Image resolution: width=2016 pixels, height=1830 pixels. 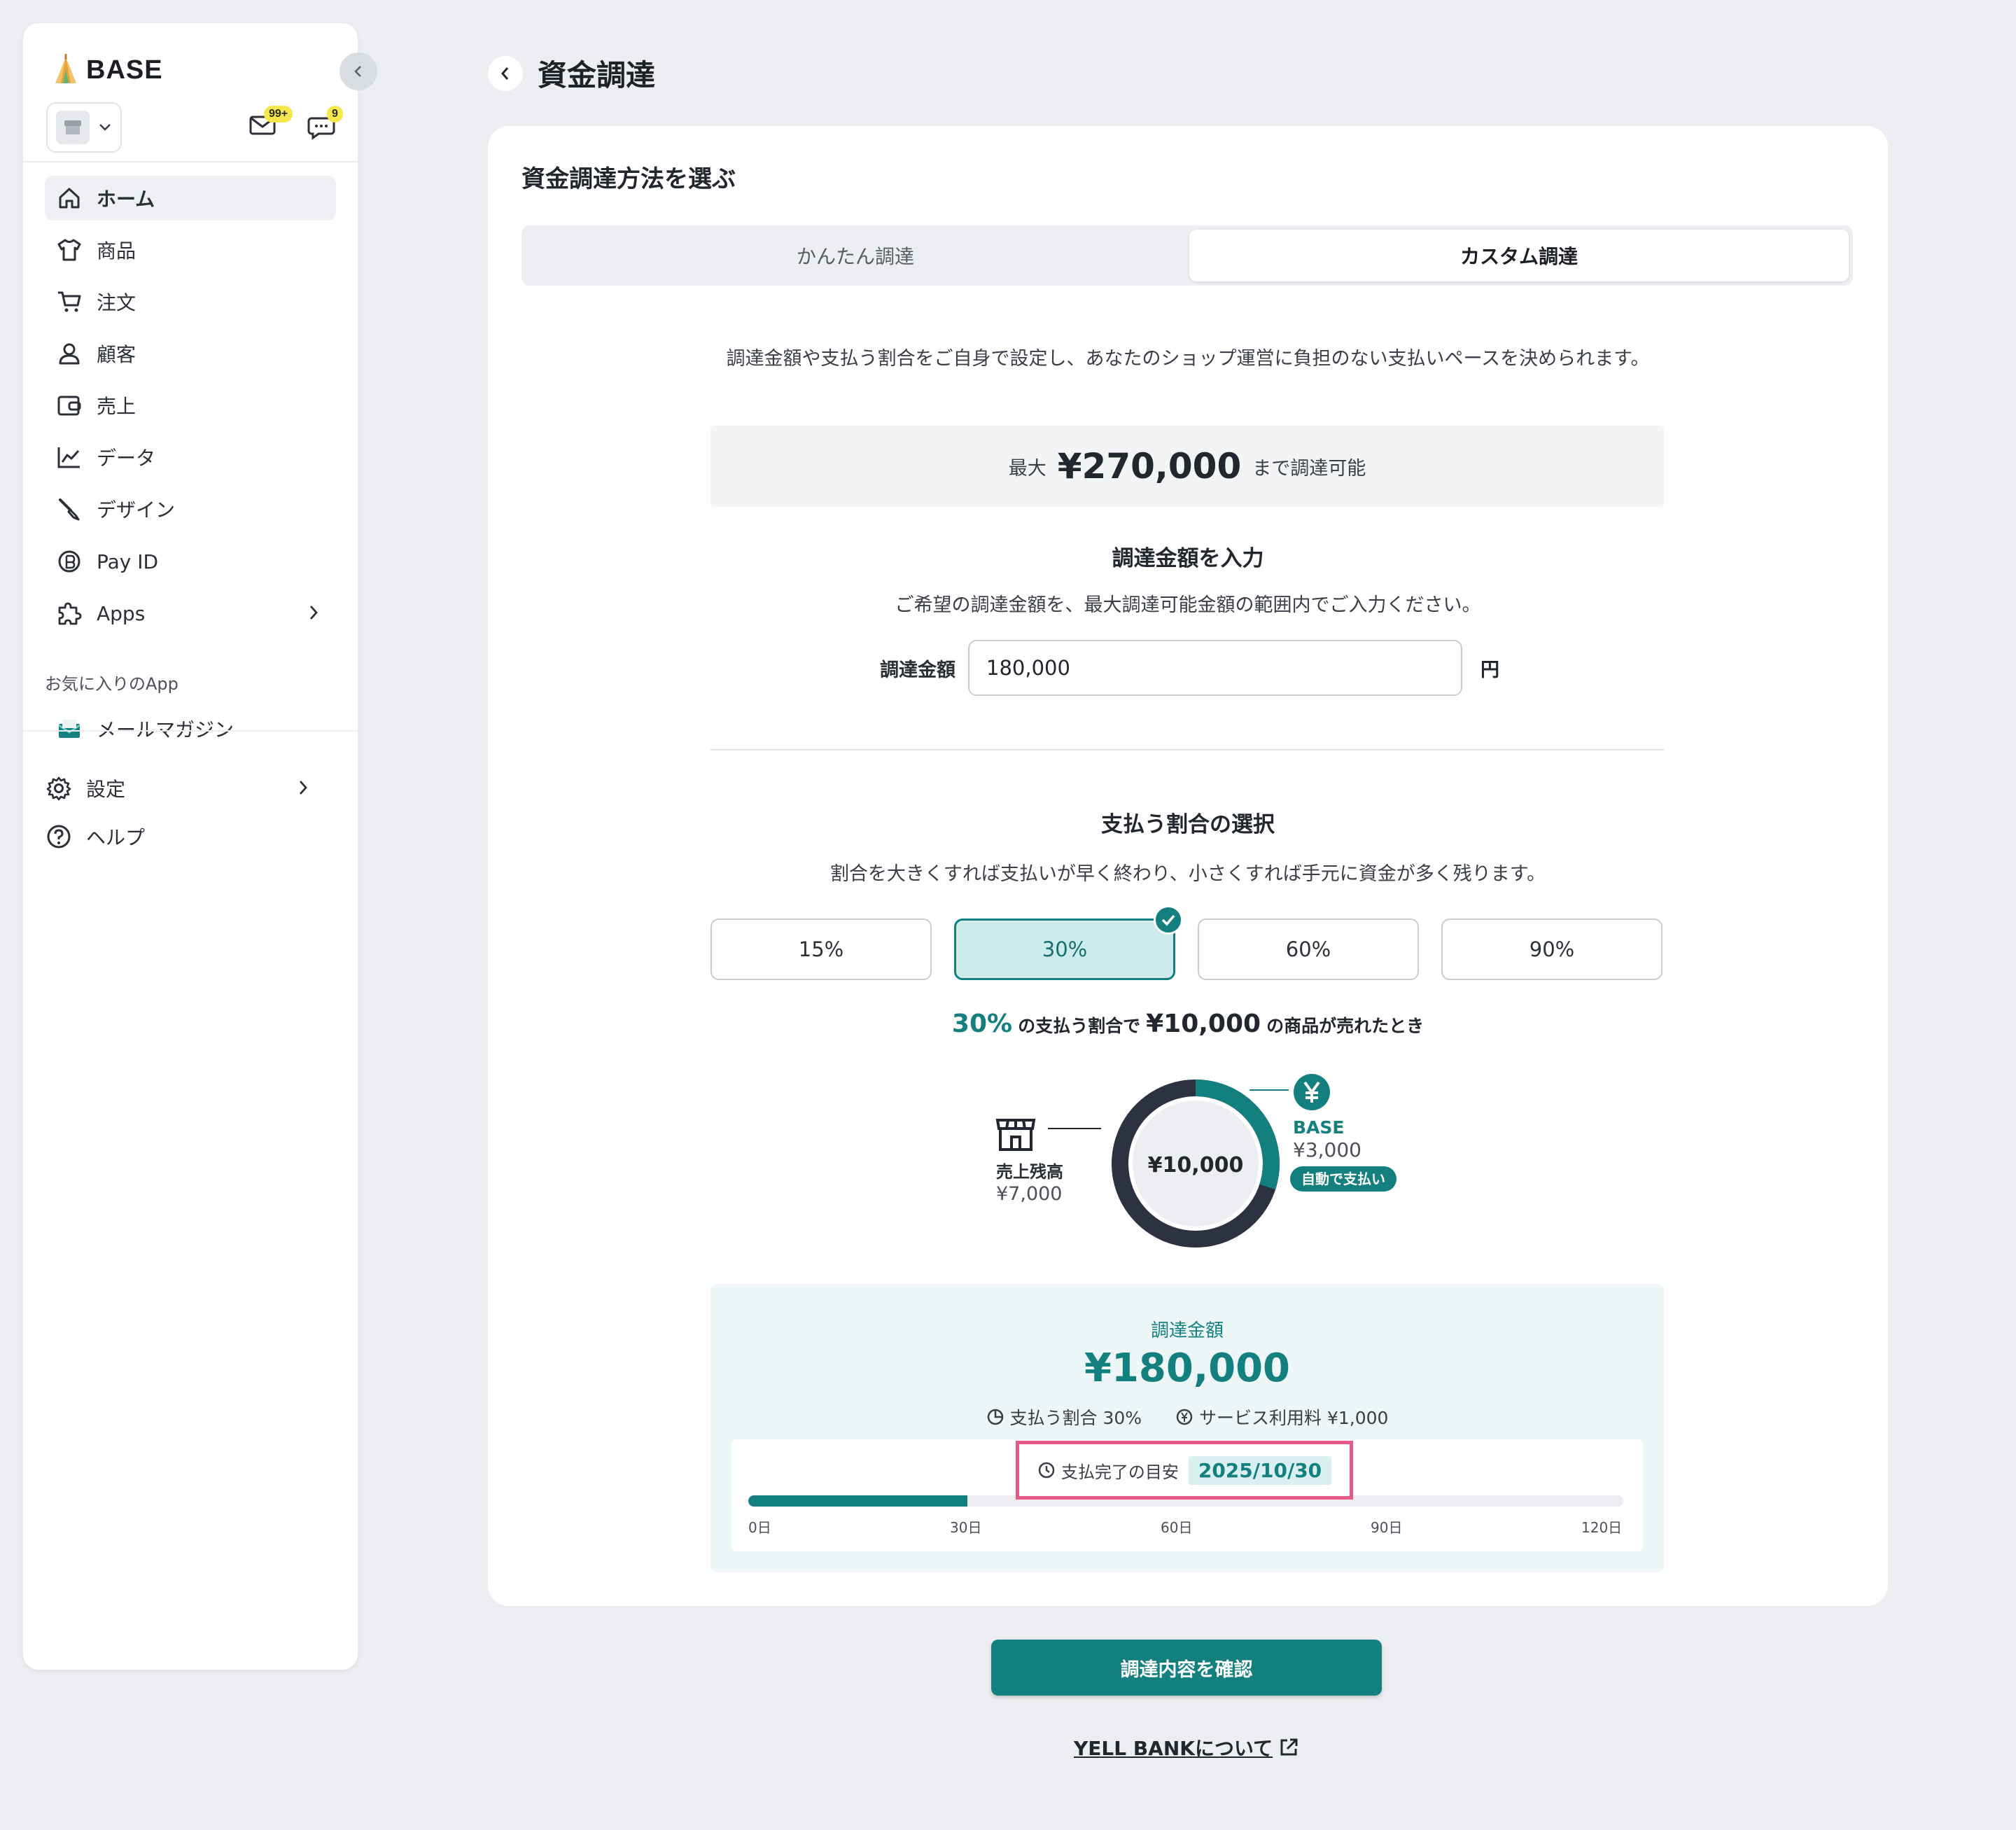 What do you see at coordinates (1551, 949) in the screenshot?
I see `ratio-option-90: 90%` at bounding box center [1551, 949].